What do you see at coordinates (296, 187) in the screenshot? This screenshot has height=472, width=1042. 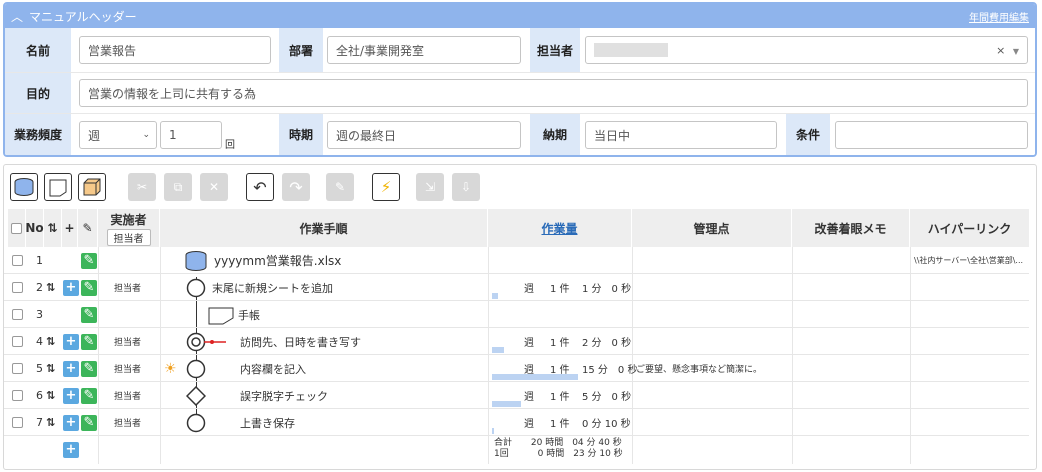 I see `redo-button: ↷` at bounding box center [296, 187].